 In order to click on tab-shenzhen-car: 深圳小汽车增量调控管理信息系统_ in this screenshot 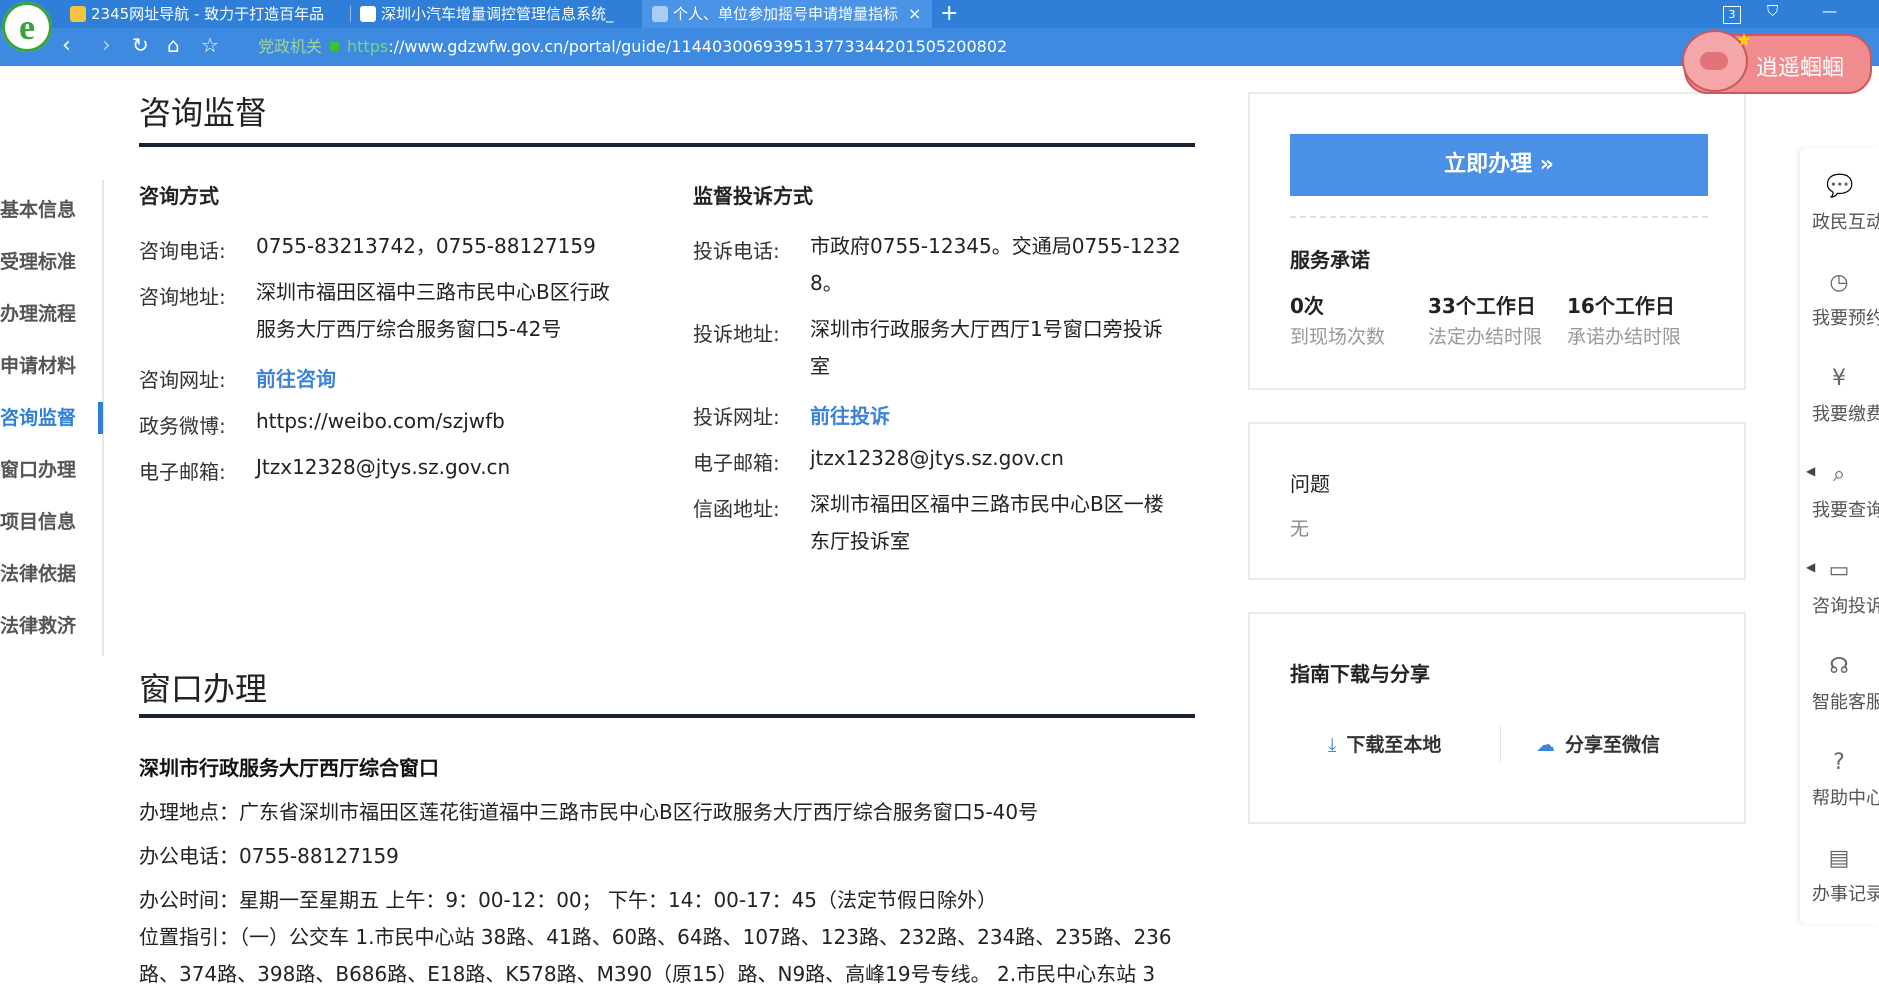, I will do `click(491, 14)`.